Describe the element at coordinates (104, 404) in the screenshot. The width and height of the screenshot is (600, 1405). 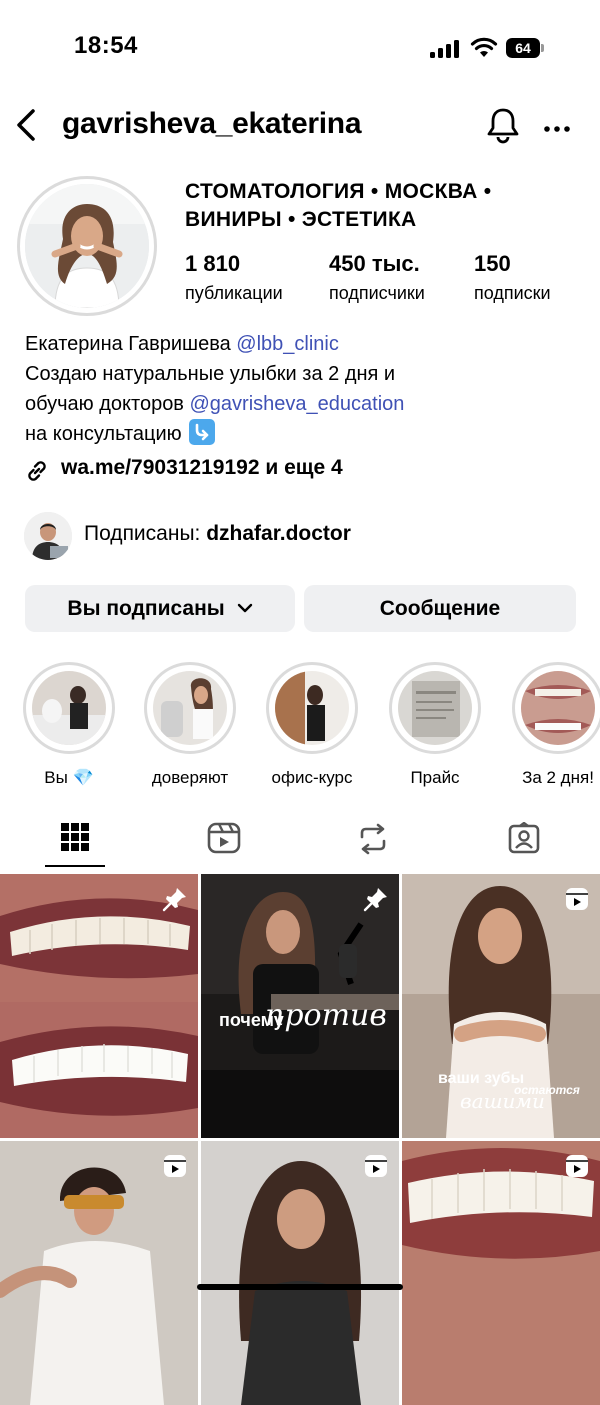
I see `bio-line-3: обучаю докторов` at that location.